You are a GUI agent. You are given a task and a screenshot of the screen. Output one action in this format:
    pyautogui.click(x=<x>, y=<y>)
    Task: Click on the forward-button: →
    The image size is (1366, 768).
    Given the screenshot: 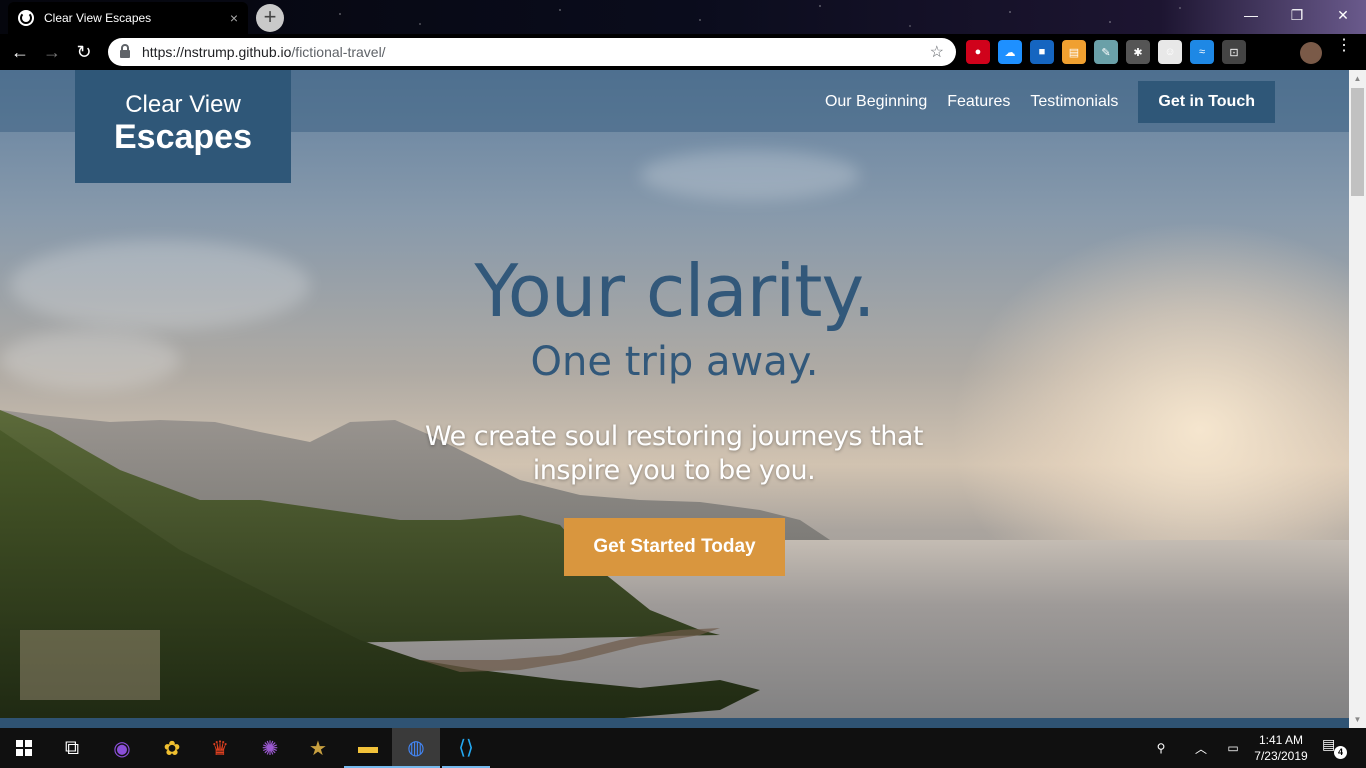 What is the action you would take?
    pyautogui.click(x=52, y=52)
    